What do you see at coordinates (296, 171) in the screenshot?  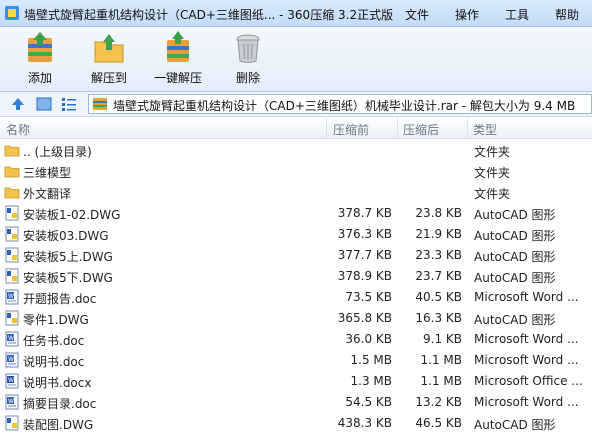 I see `file-row: 三维模型 文件夹` at bounding box center [296, 171].